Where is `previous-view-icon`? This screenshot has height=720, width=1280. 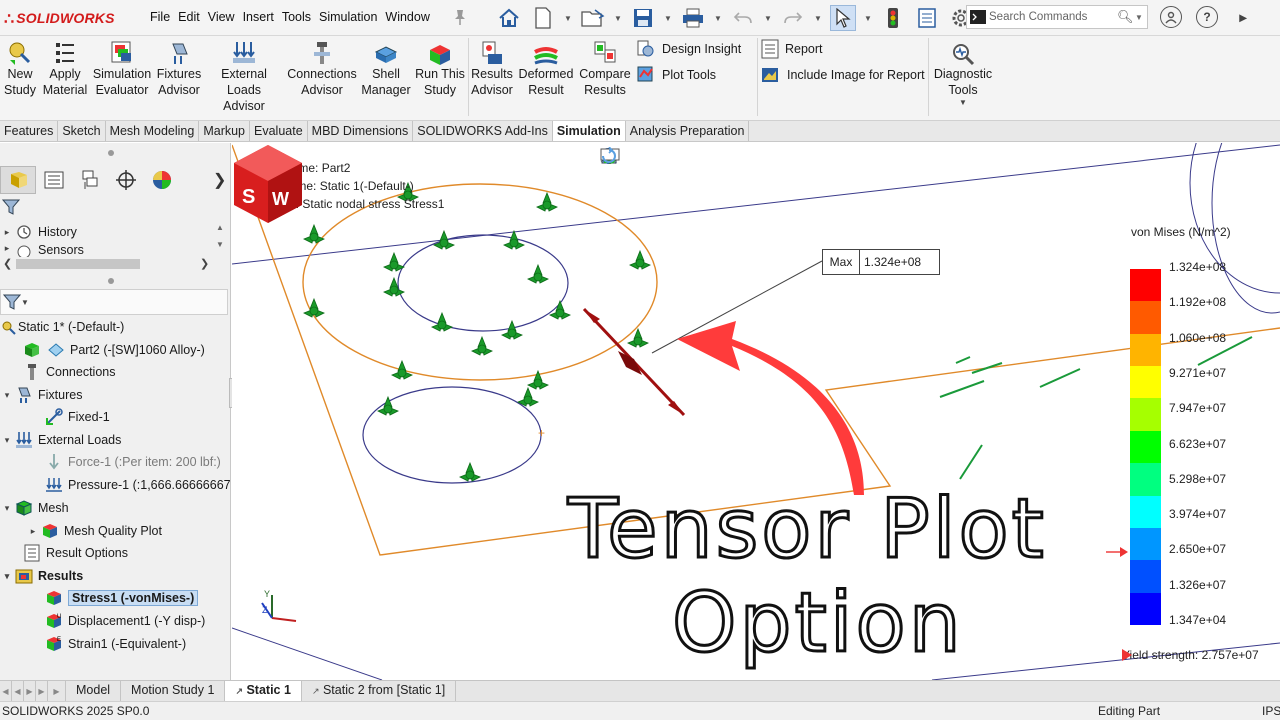
previous-view-icon is located at coordinates (653, 157).